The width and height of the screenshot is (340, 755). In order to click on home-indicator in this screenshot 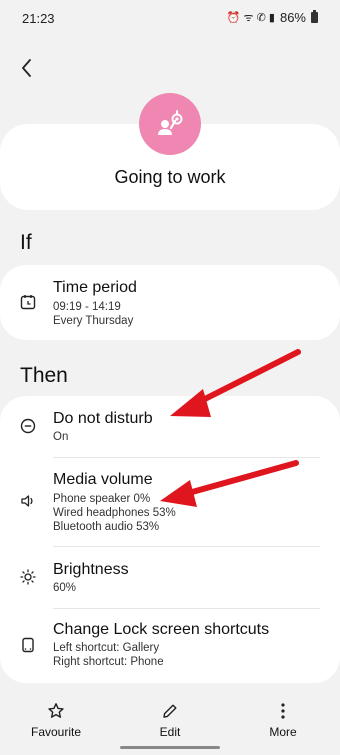, I will do `click(170, 747)`.